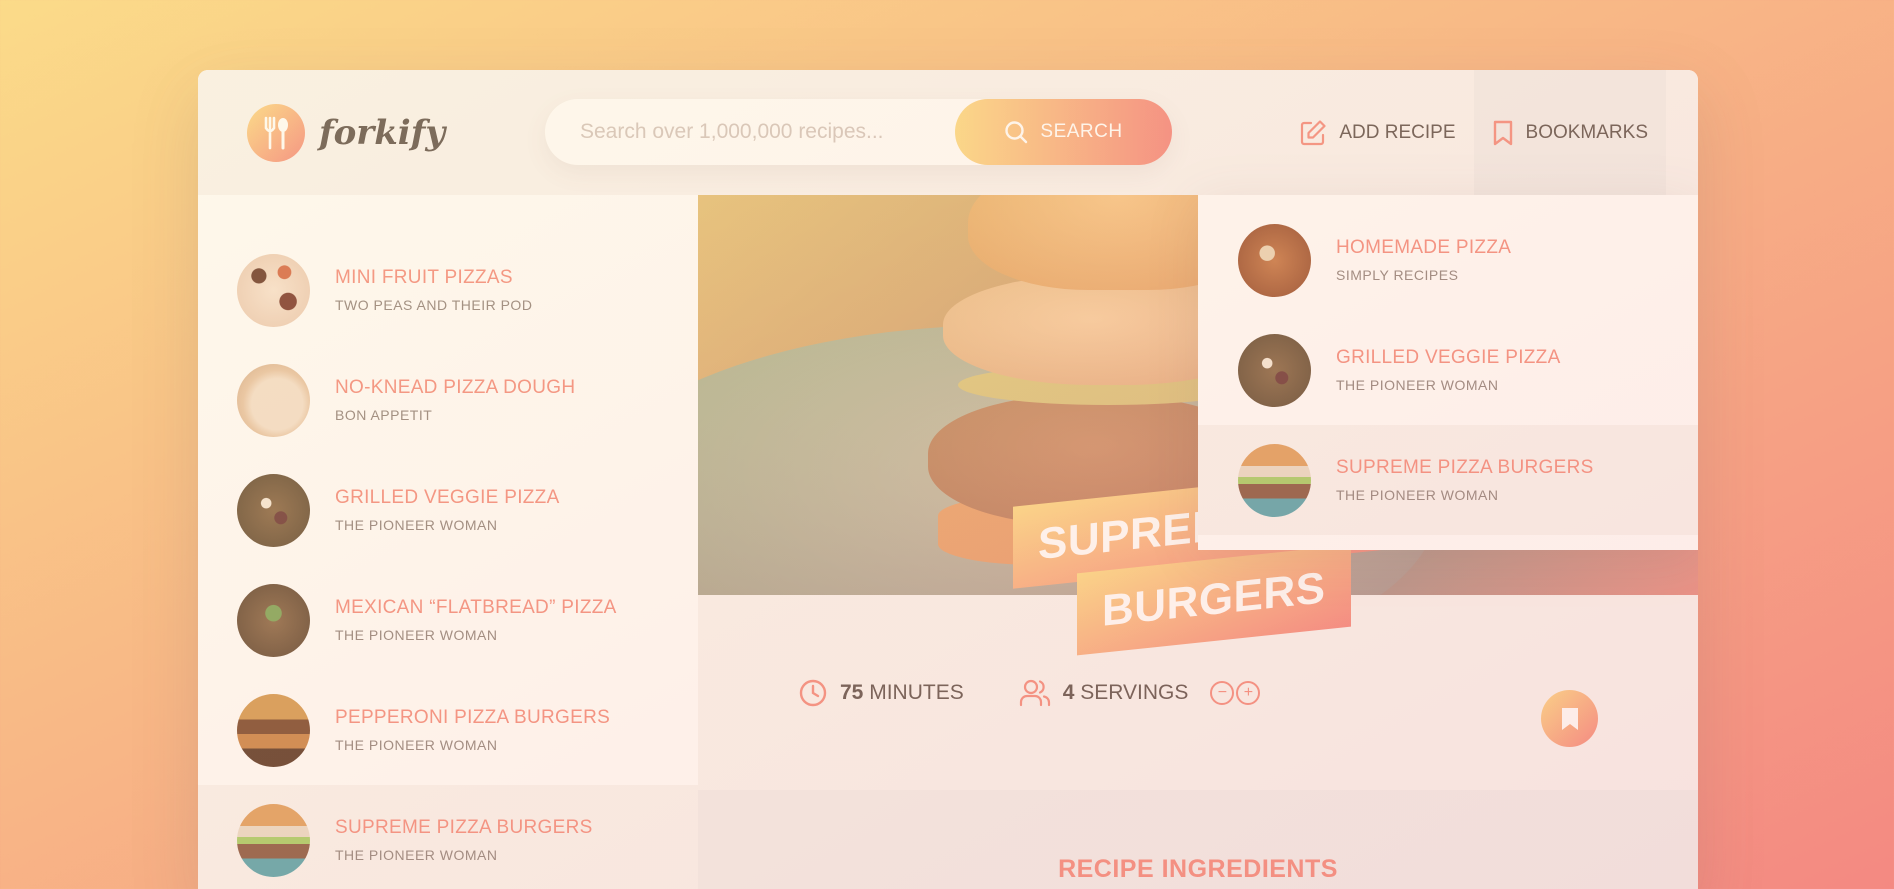  Describe the element at coordinates (1081, 131) in the screenshot. I see `search-button-label: SEARCH` at that location.